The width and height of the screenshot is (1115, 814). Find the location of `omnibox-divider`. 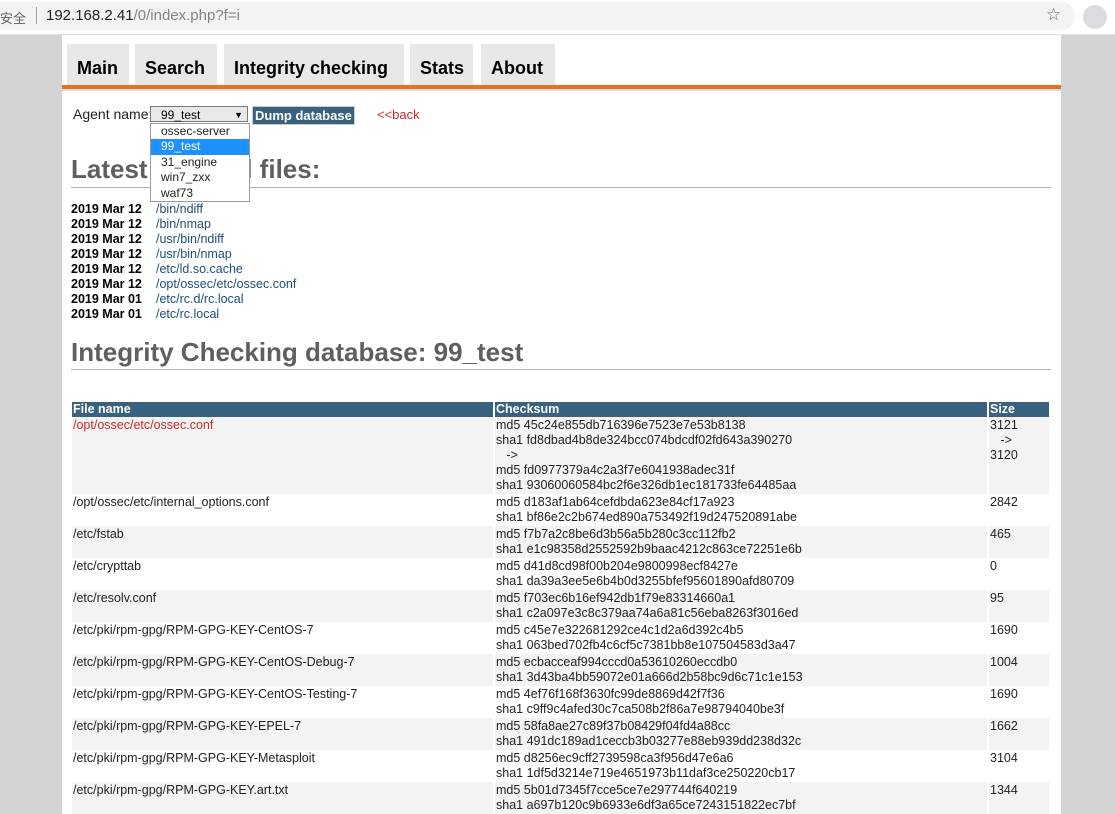

omnibox-divider is located at coordinates (36, 15).